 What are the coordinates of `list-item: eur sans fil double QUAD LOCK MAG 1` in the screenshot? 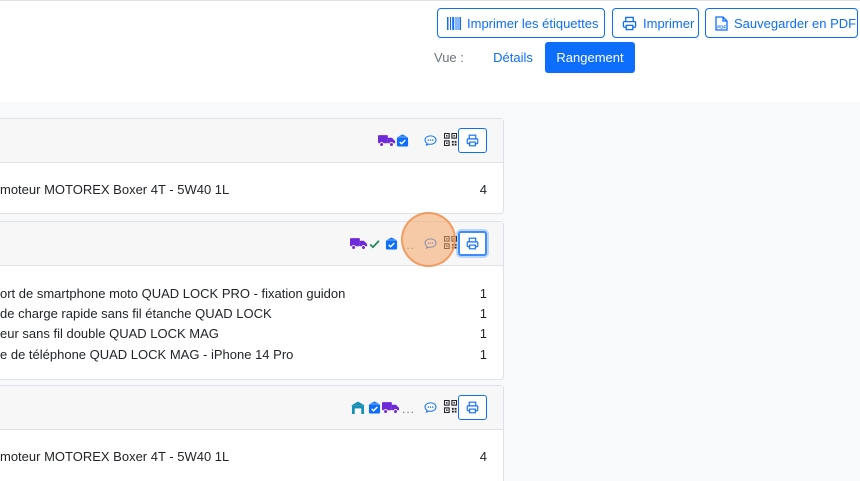 It's located at (252, 336).